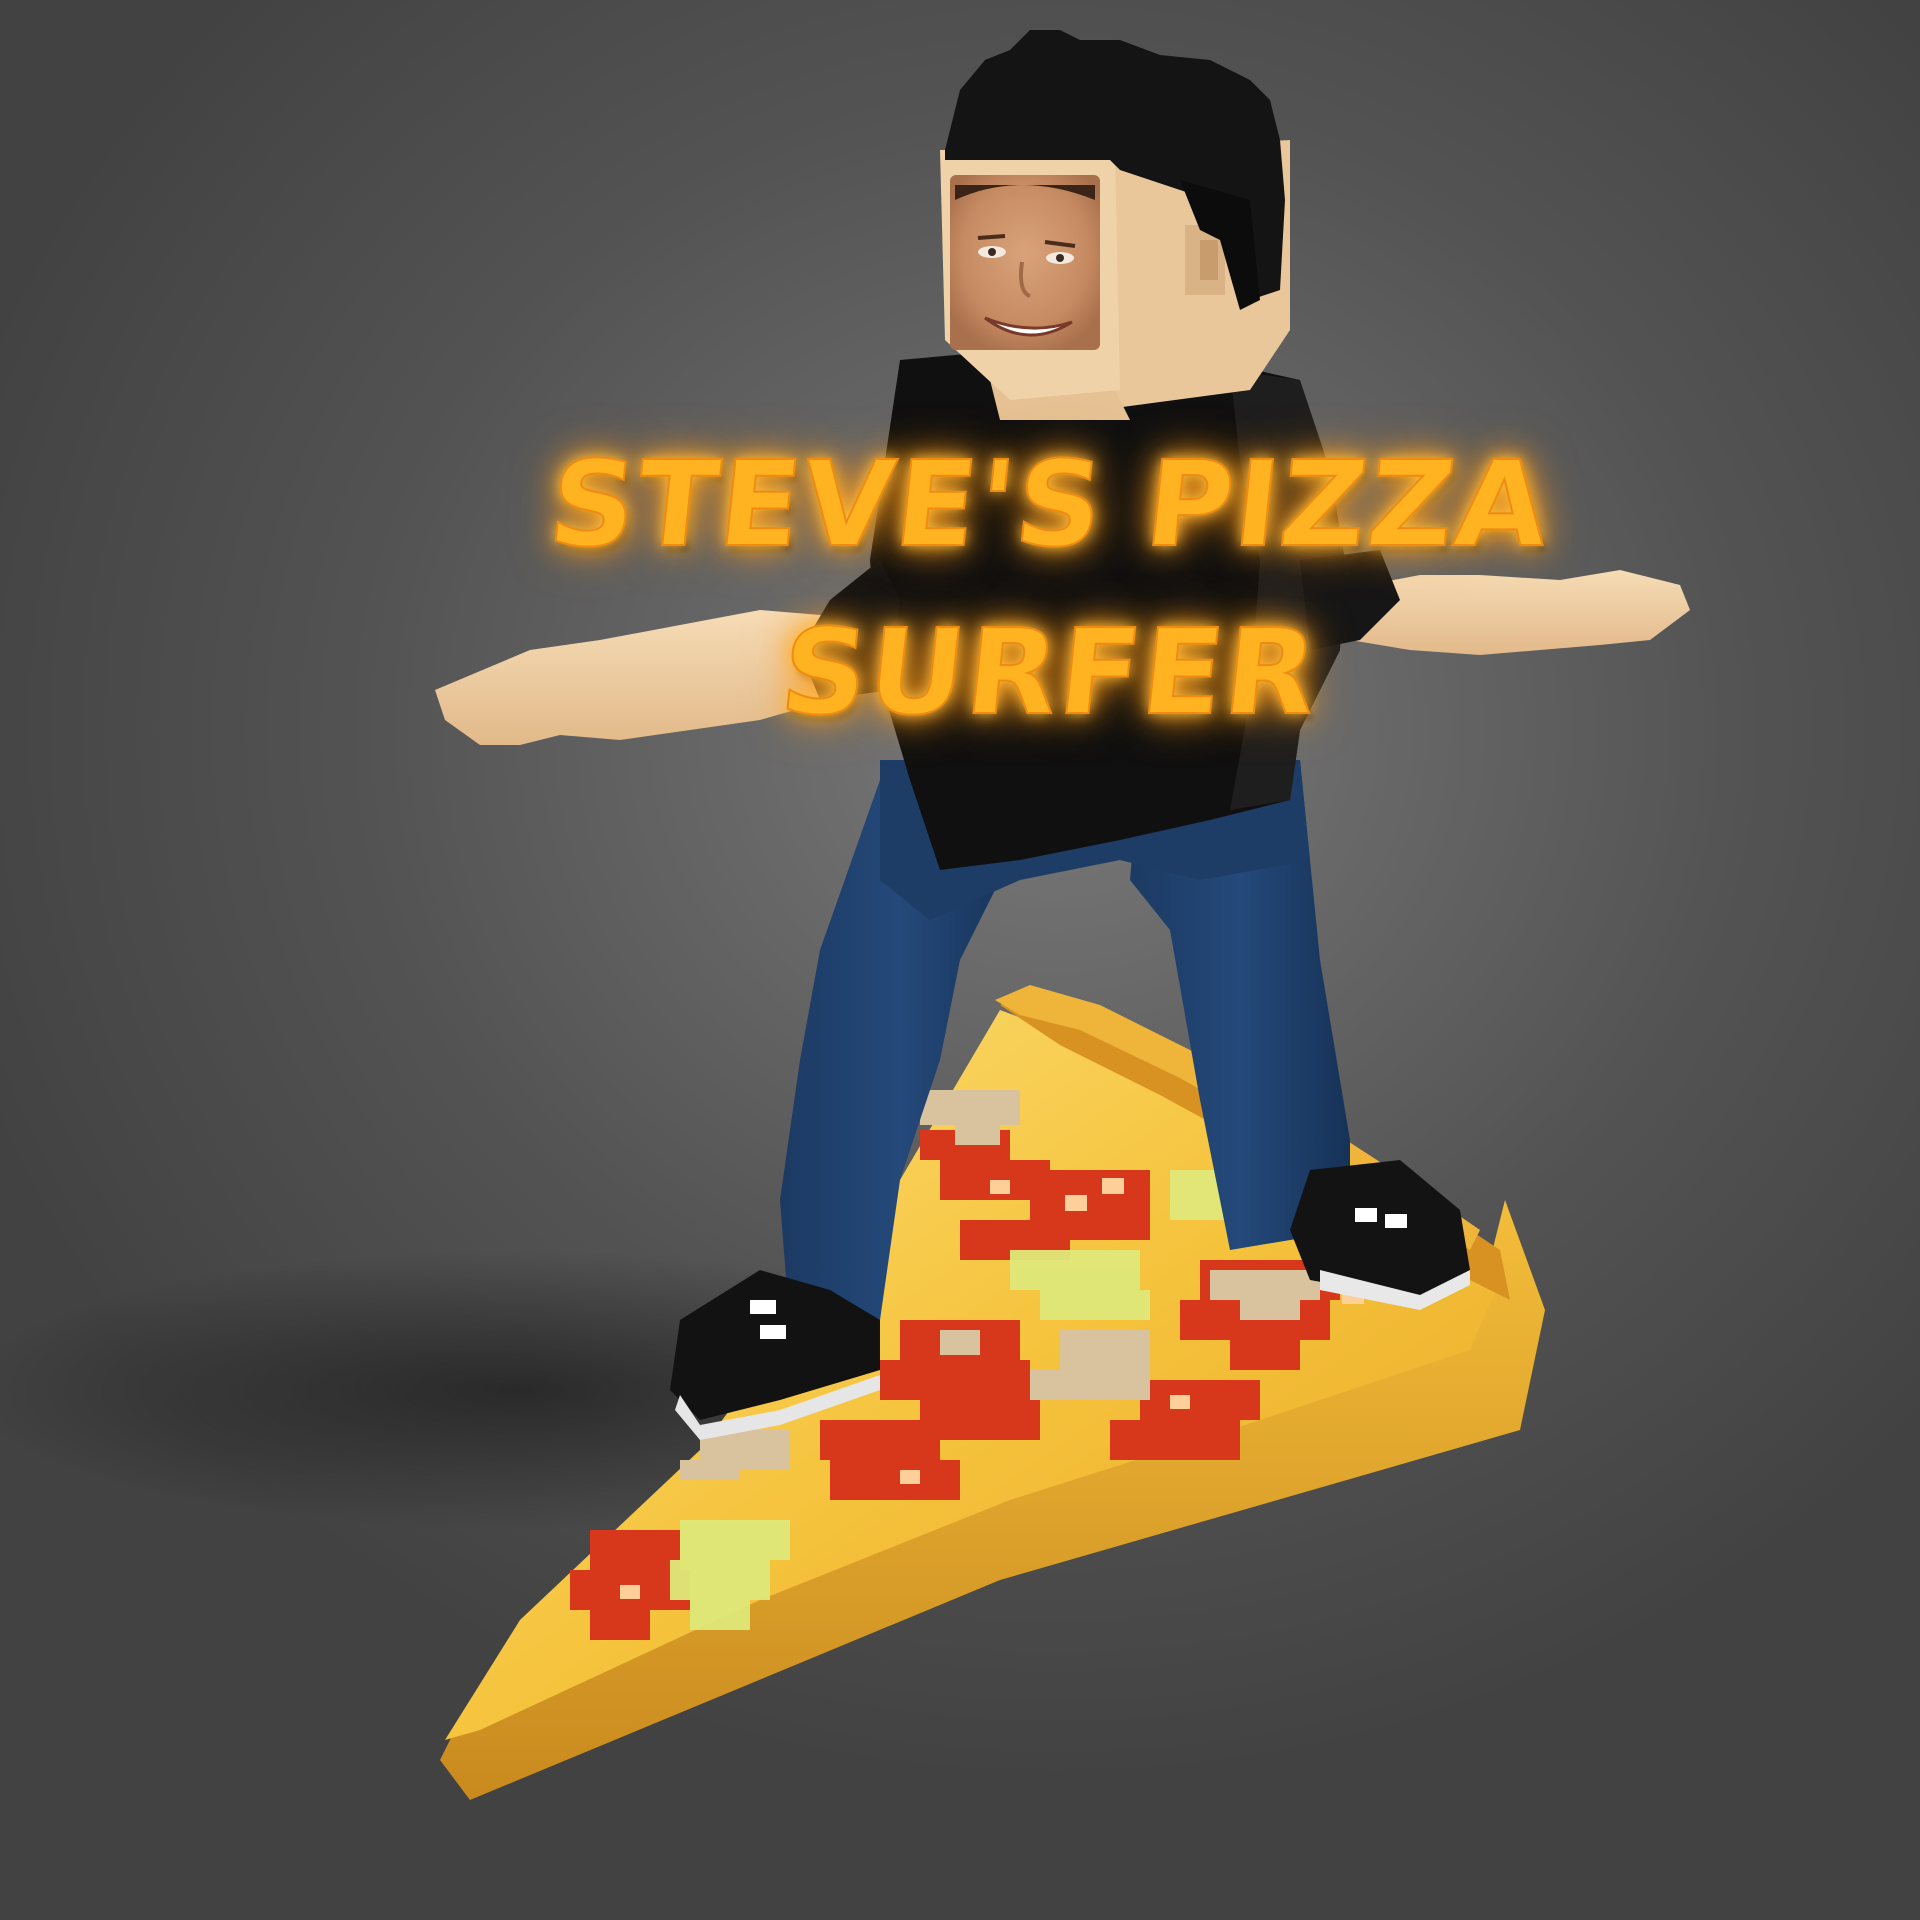  Describe the element at coordinates (850, 630) in the screenshot. I see `left-sleeve` at that location.